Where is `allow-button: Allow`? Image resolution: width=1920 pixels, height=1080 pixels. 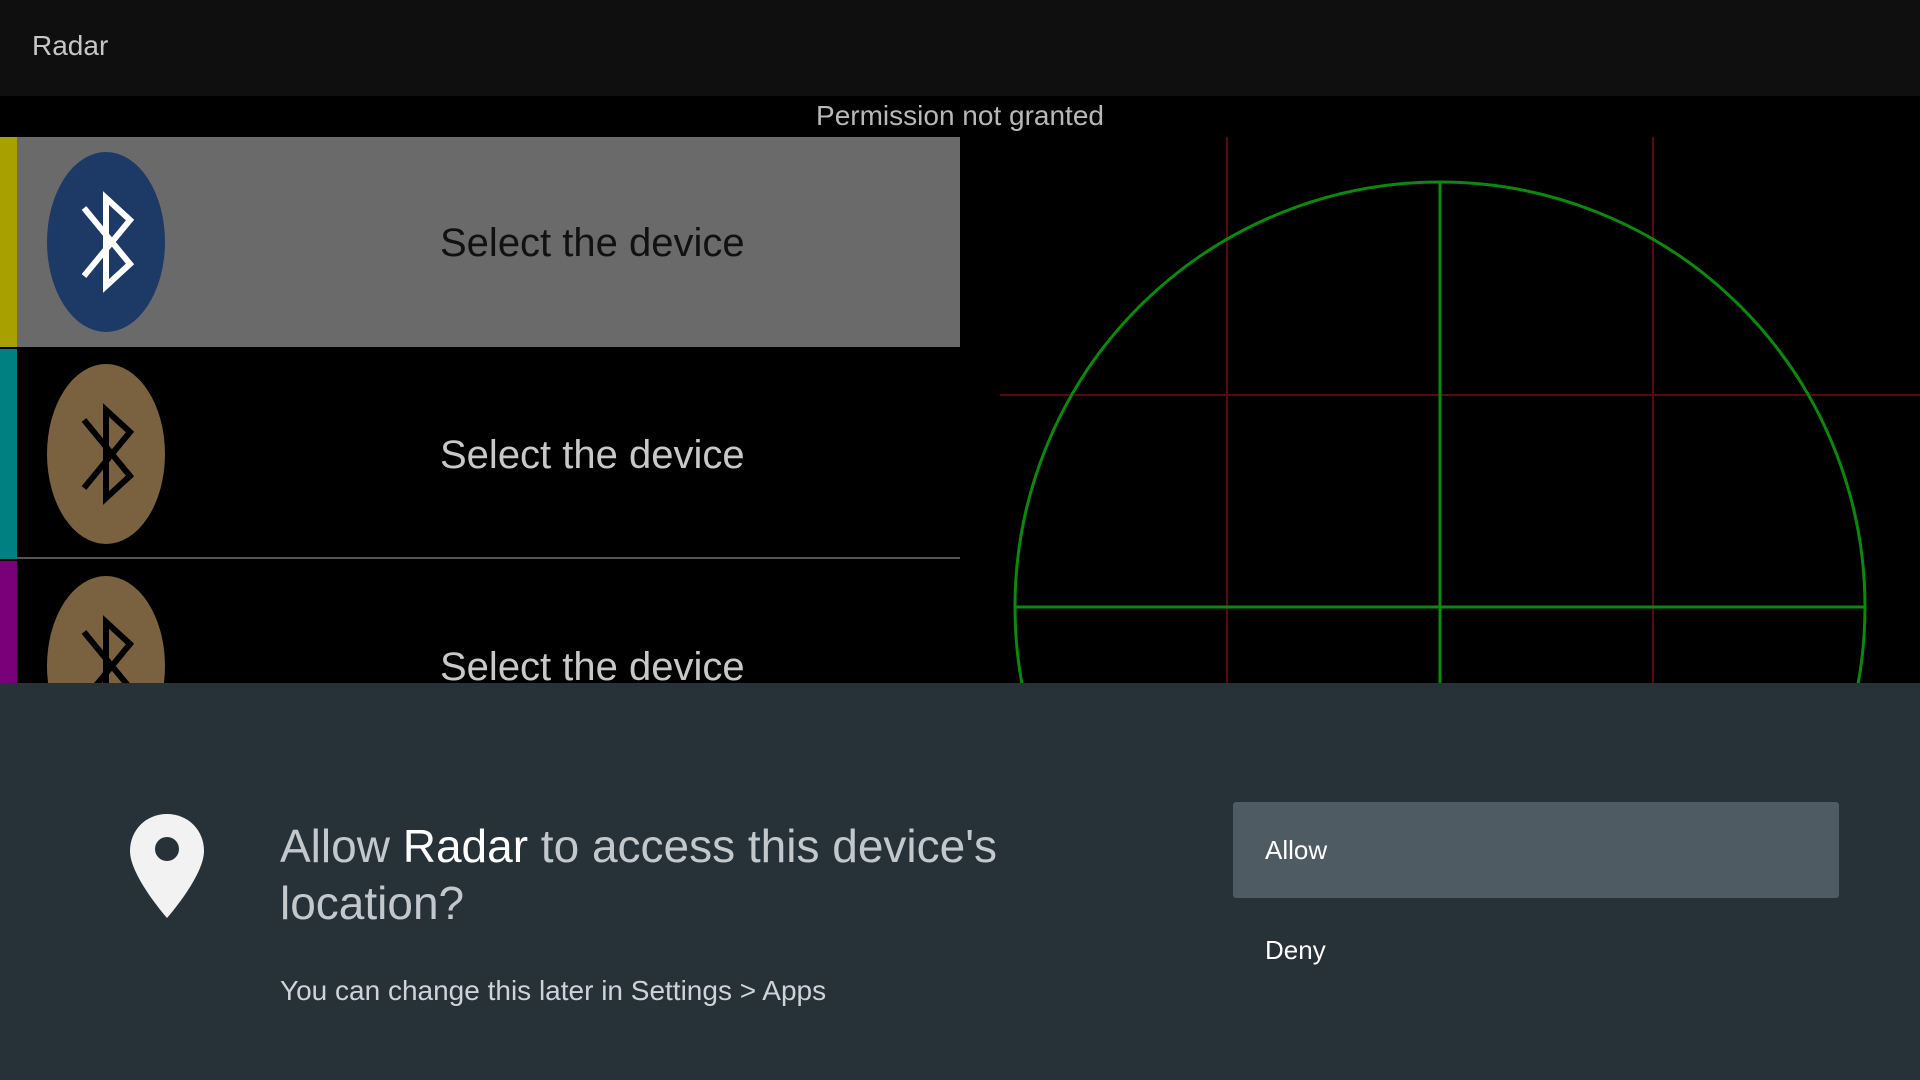 allow-button: Allow is located at coordinates (1536, 850).